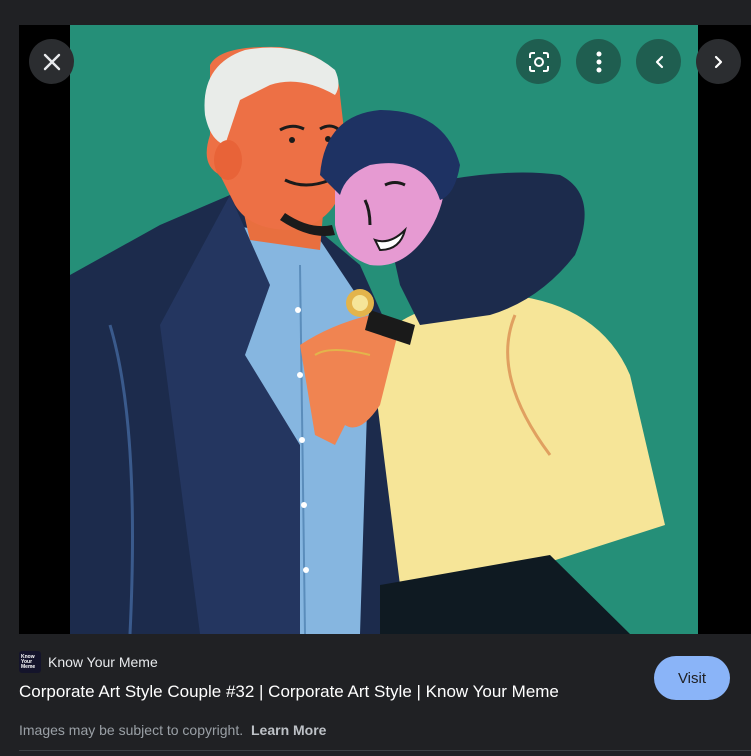  Describe the element at coordinates (288, 730) in the screenshot. I see `learn-more-link: Learn More` at that location.